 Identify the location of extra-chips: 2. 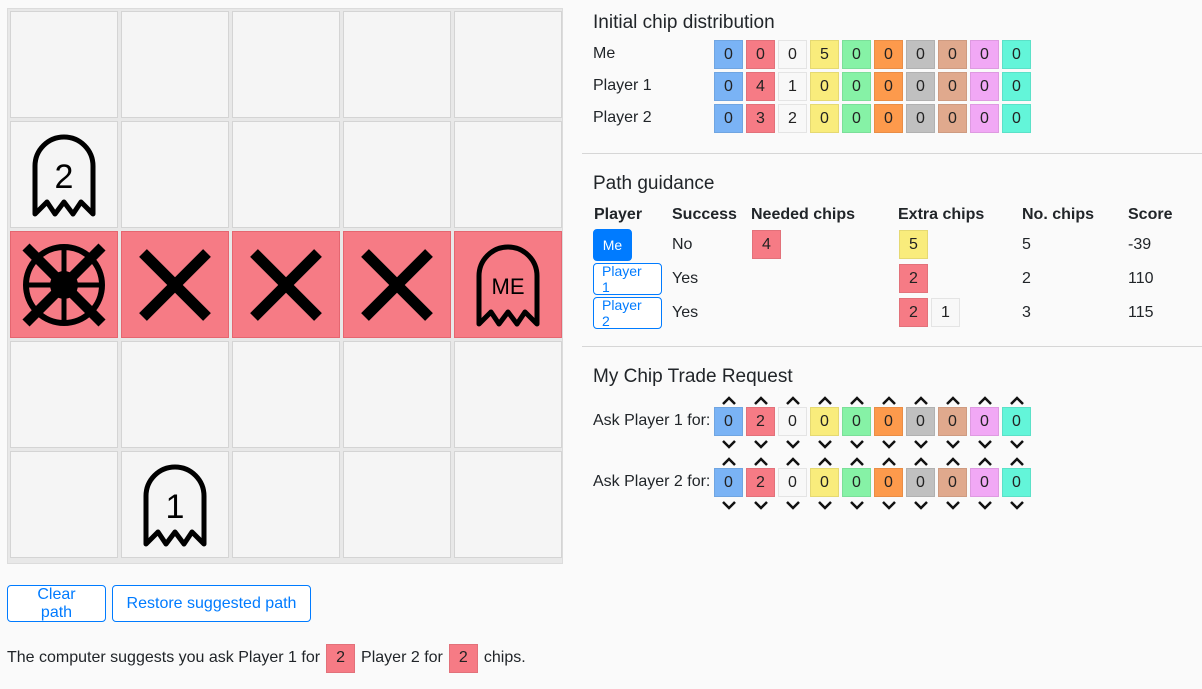
(913, 278).